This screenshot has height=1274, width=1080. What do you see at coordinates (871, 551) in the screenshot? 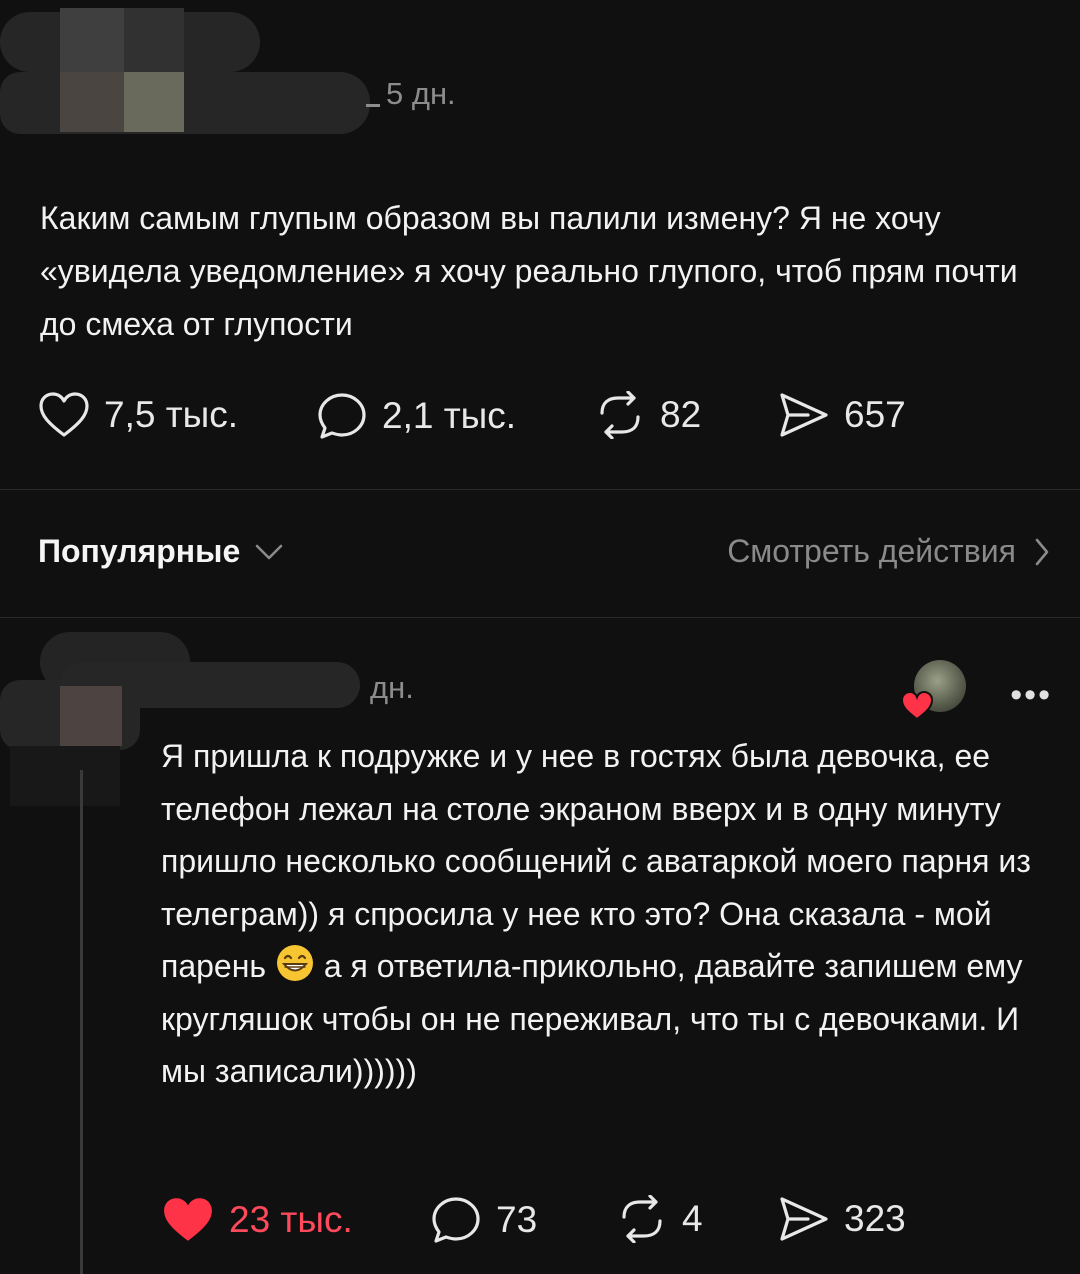
I see `view-activity-label: Смотреть действия` at bounding box center [871, 551].